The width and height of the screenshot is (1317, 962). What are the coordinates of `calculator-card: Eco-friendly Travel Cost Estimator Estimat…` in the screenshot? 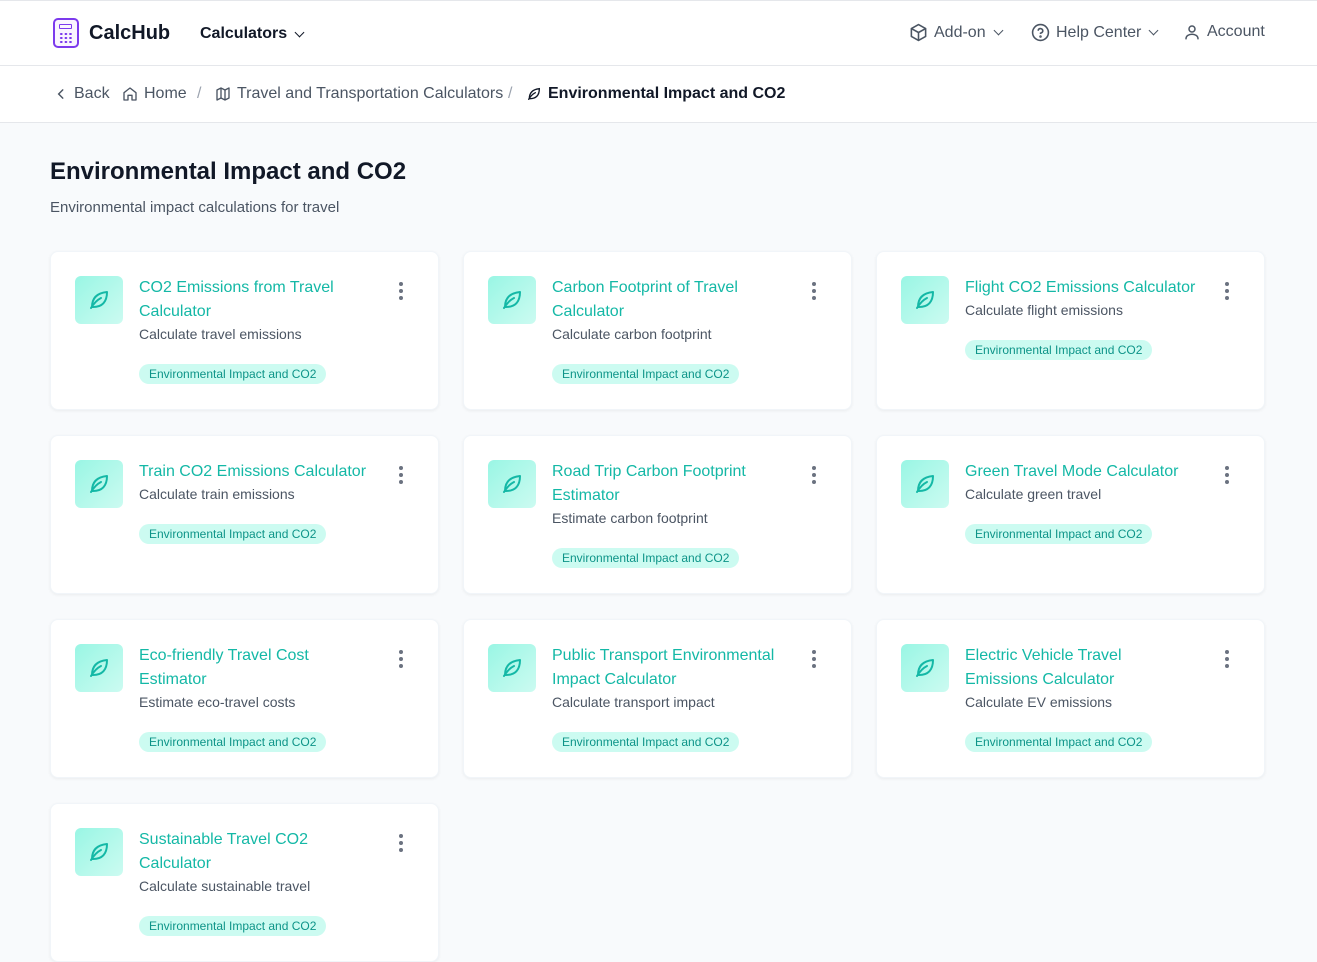 It's located at (244, 698).